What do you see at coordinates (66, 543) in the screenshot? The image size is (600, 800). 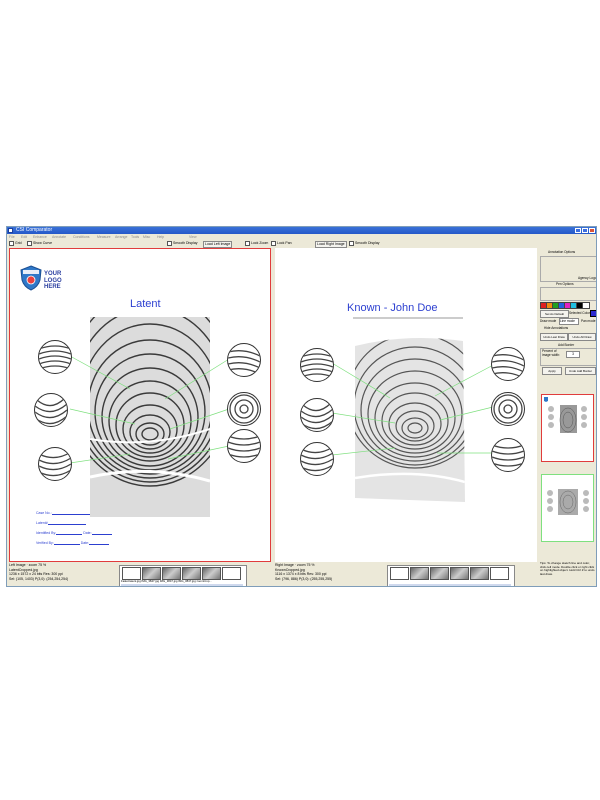 I see `verified-by-line` at bounding box center [66, 543].